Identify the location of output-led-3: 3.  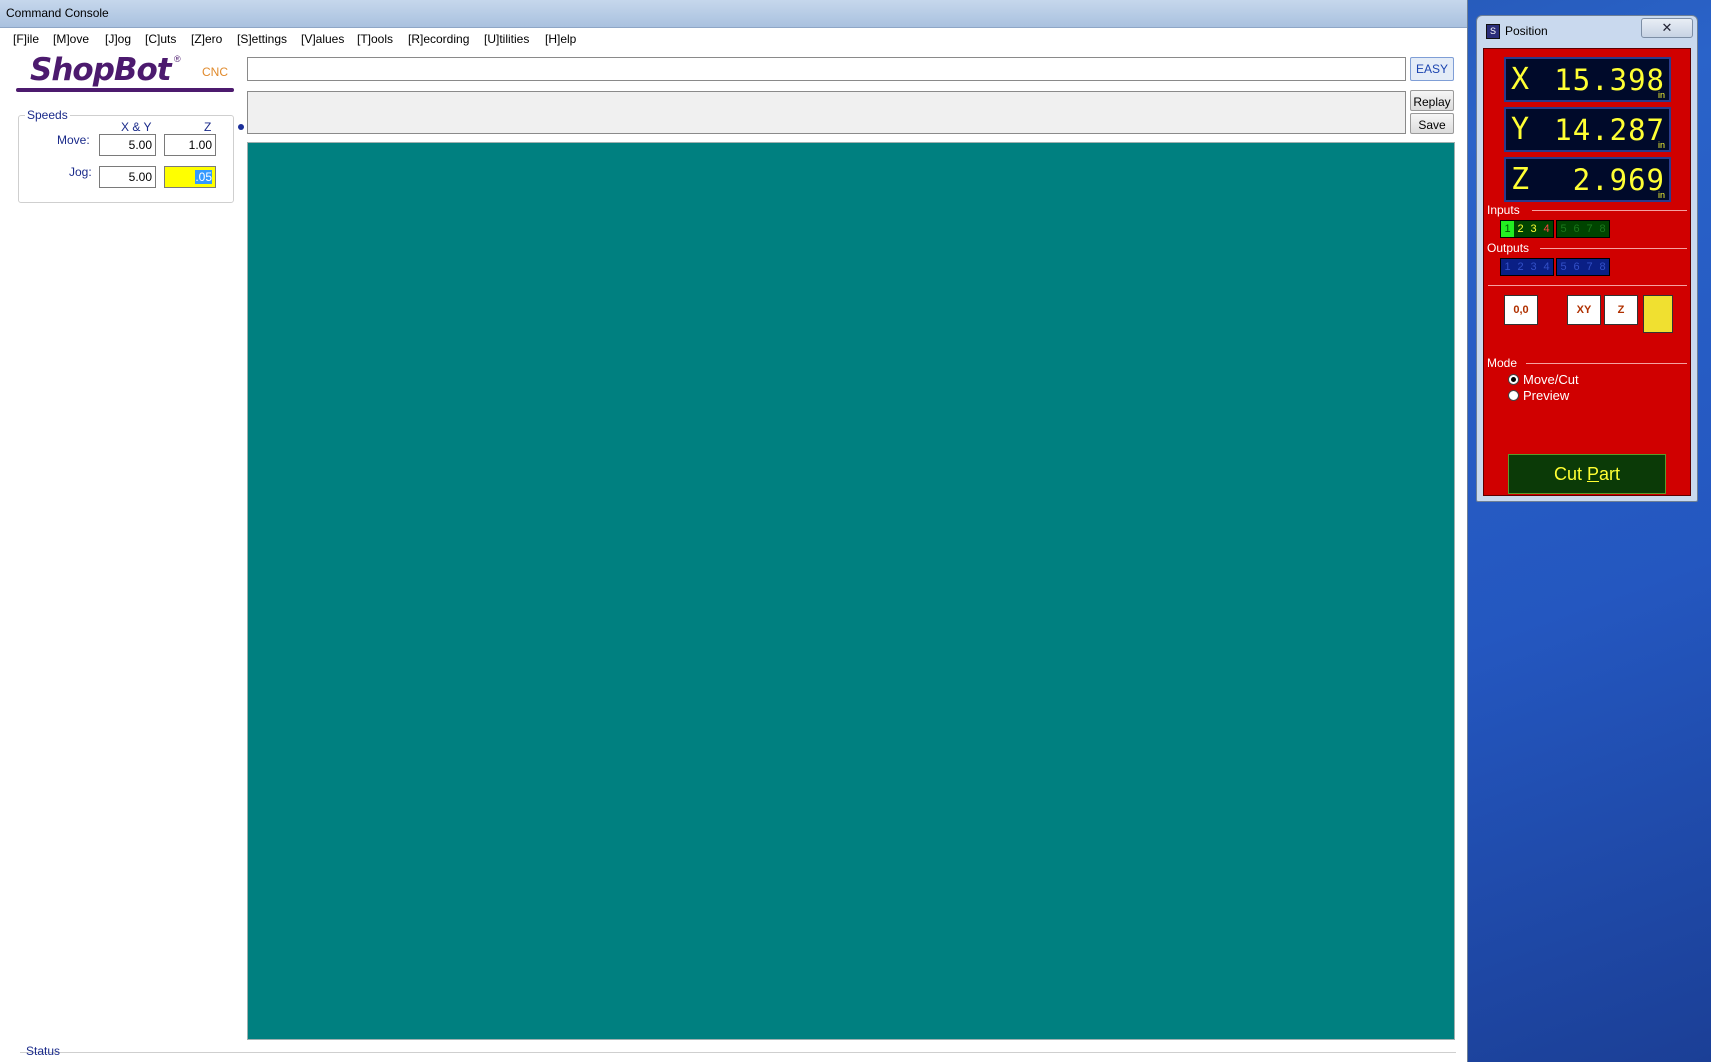
(1533, 267).